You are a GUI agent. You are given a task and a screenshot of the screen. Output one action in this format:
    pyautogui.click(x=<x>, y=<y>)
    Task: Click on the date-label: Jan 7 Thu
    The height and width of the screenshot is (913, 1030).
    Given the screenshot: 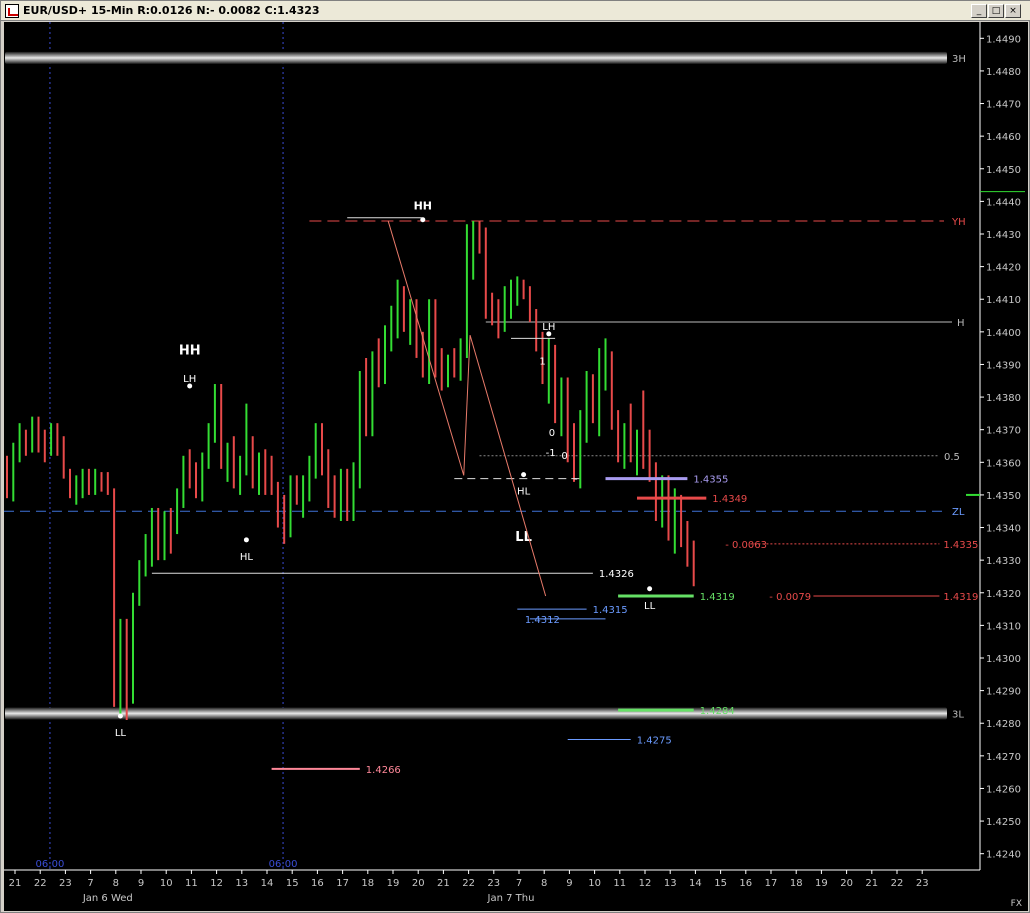 What is the action you would take?
    pyautogui.click(x=511, y=898)
    